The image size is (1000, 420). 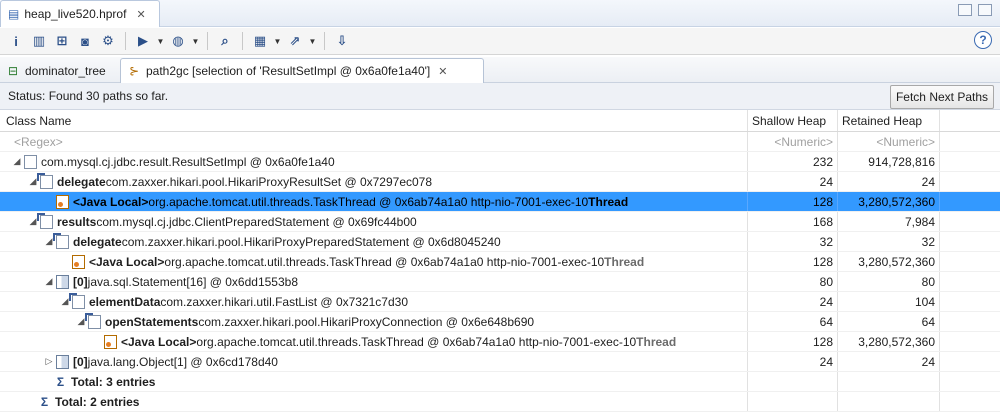 I want to click on editor-tab-heap-file: ▤ heap_live520.hprof ✕, so click(x=80, y=13).